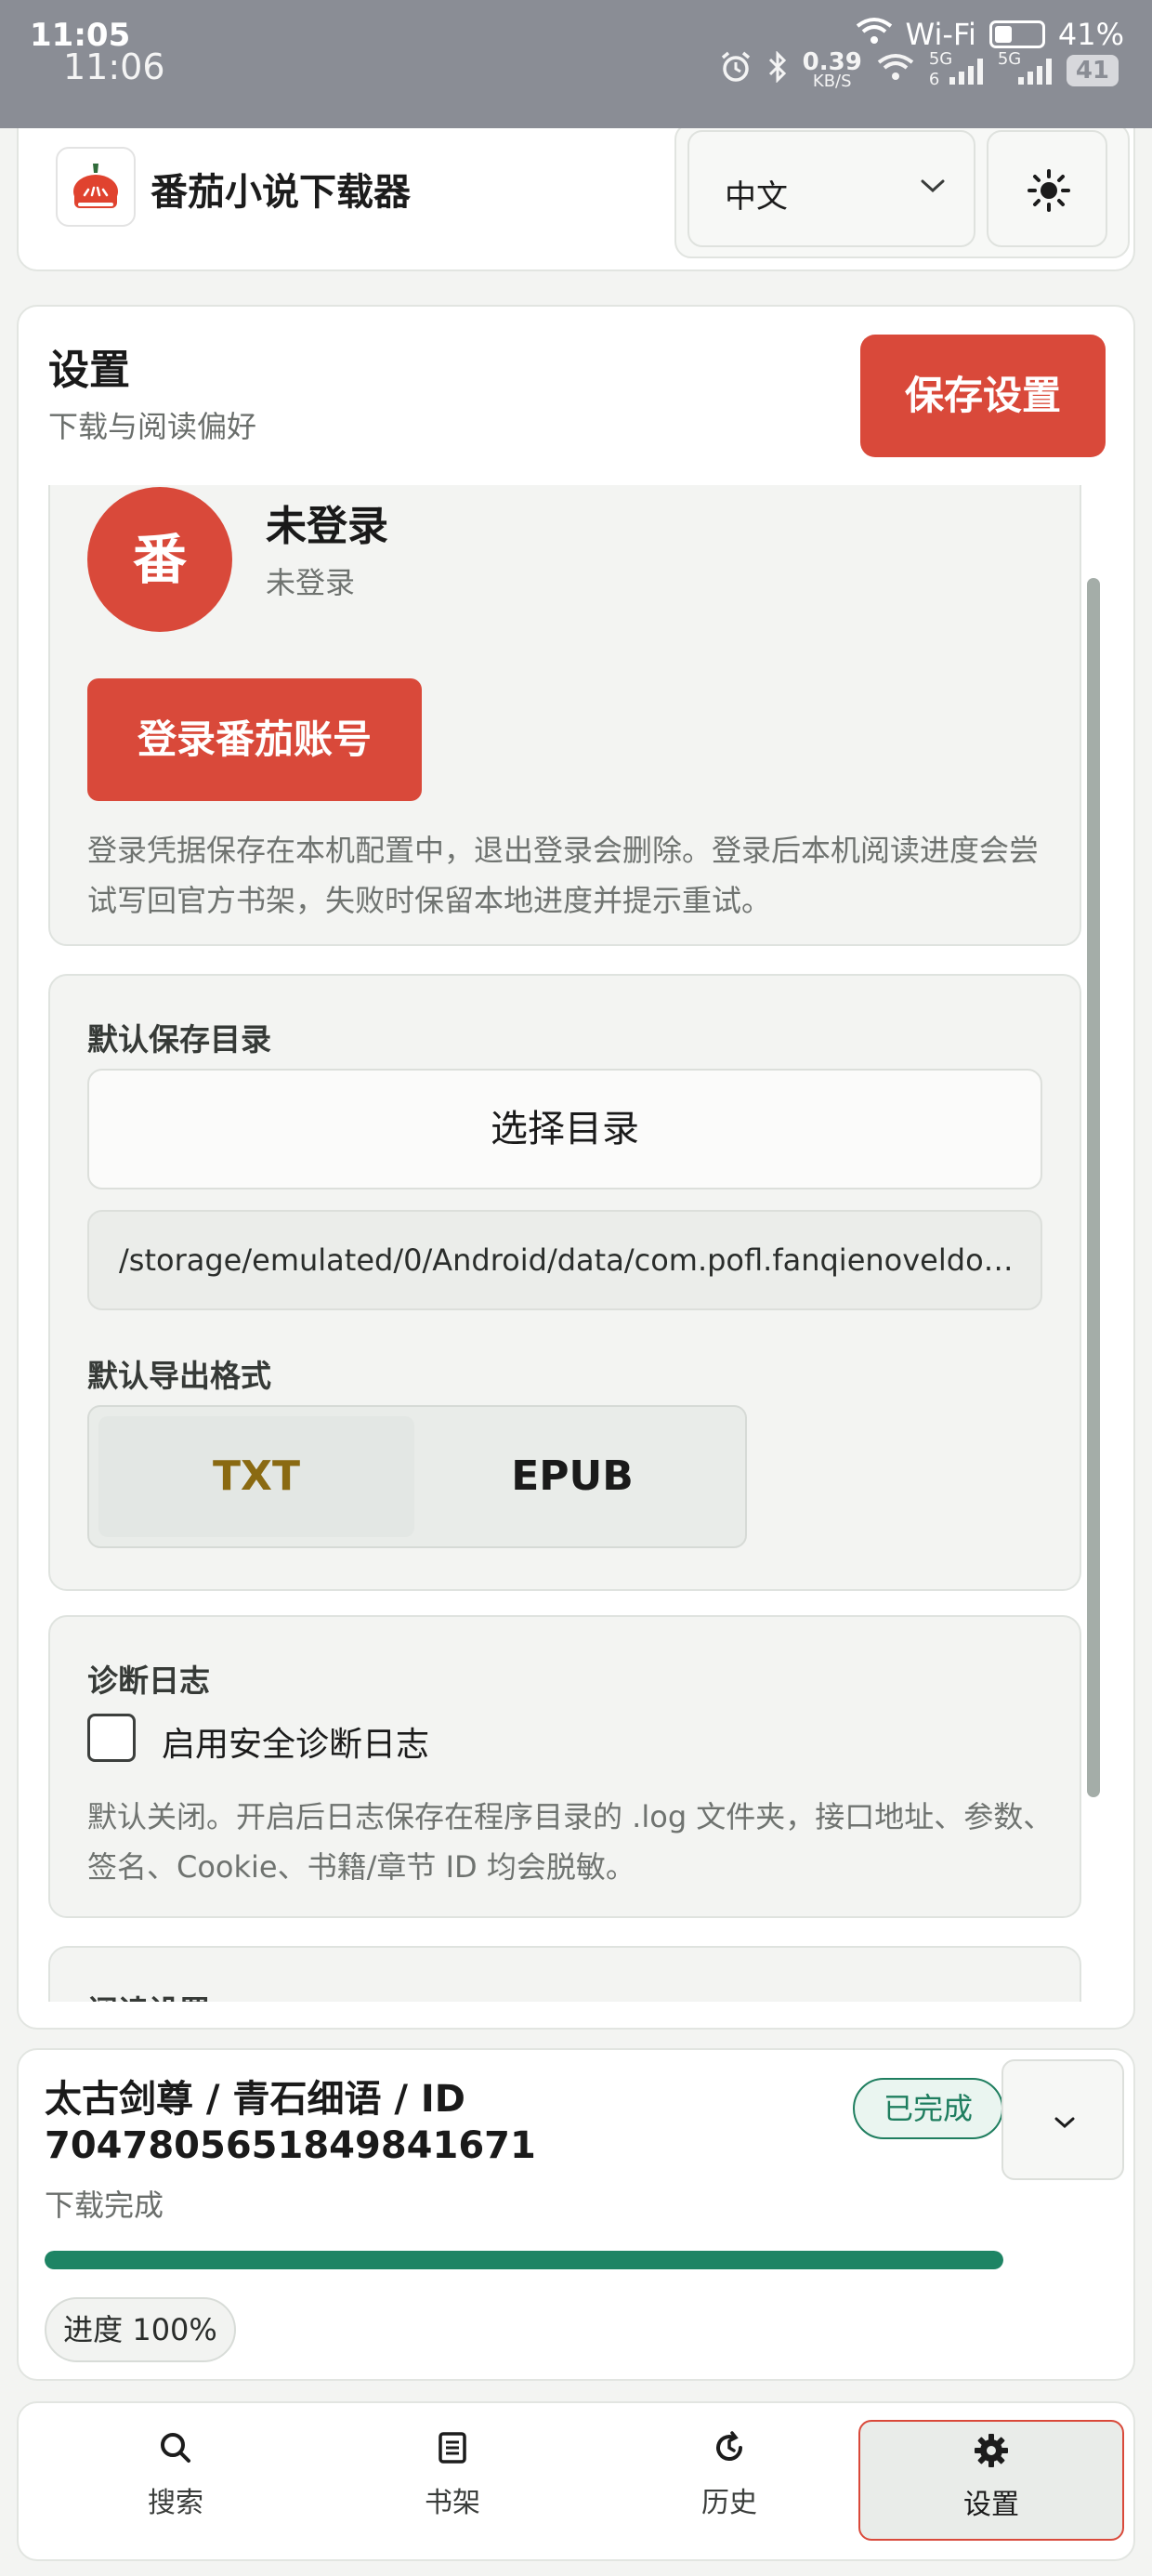 The height and width of the screenshot is (2576, 1152). I want to click on export-format-selector: TXT EPUB, so click(417, 1476).